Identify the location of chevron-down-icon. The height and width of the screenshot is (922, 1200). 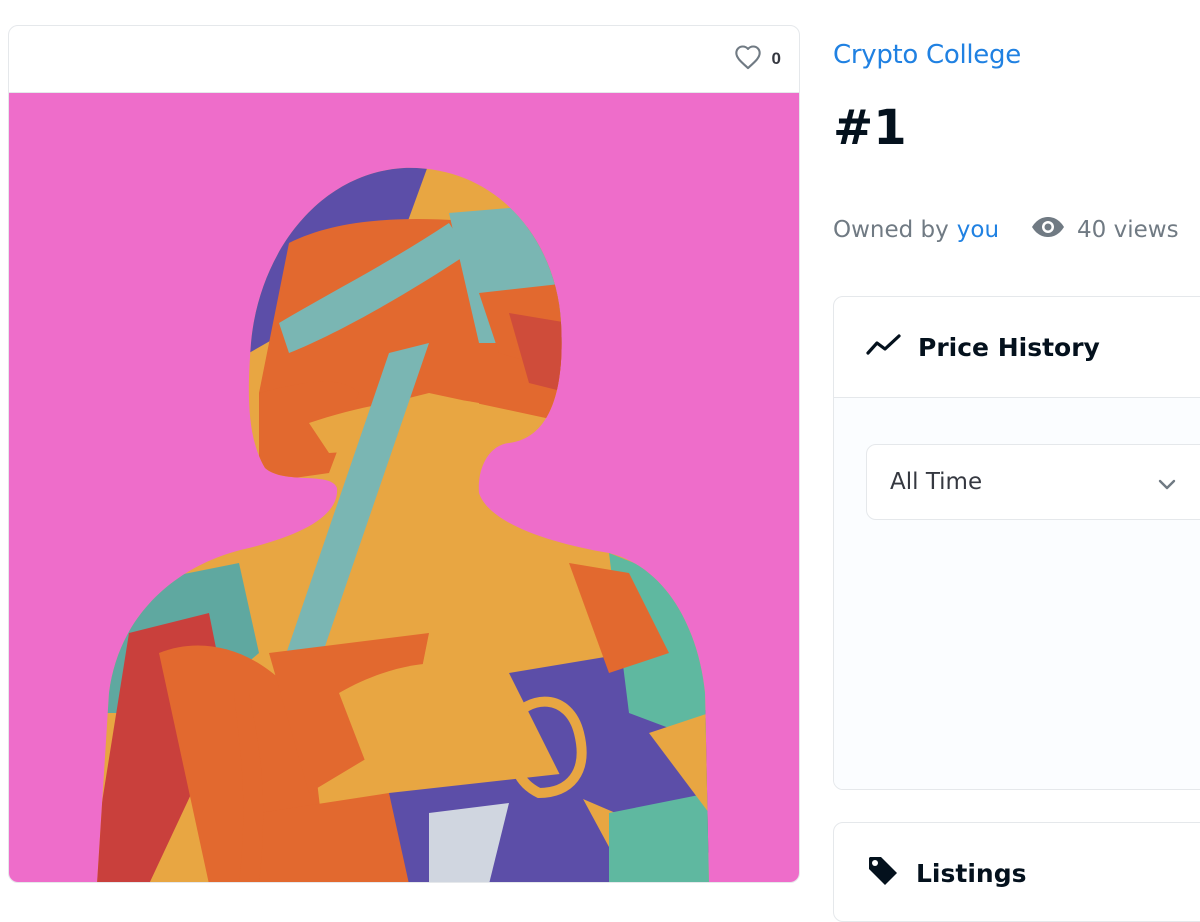
(1167, 484).